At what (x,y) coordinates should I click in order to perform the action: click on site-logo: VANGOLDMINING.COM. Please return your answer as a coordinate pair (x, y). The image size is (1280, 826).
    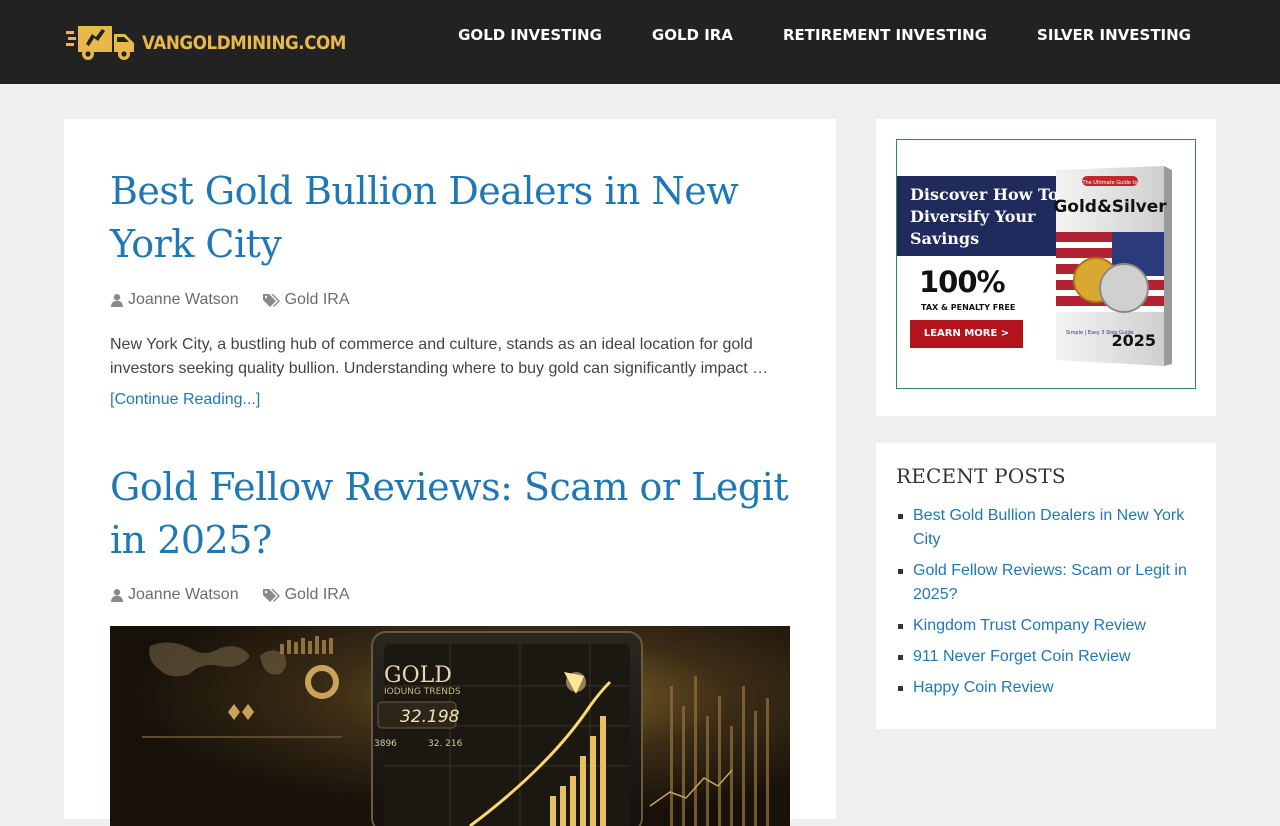
    Looking at the image, I should click on (220, 42).